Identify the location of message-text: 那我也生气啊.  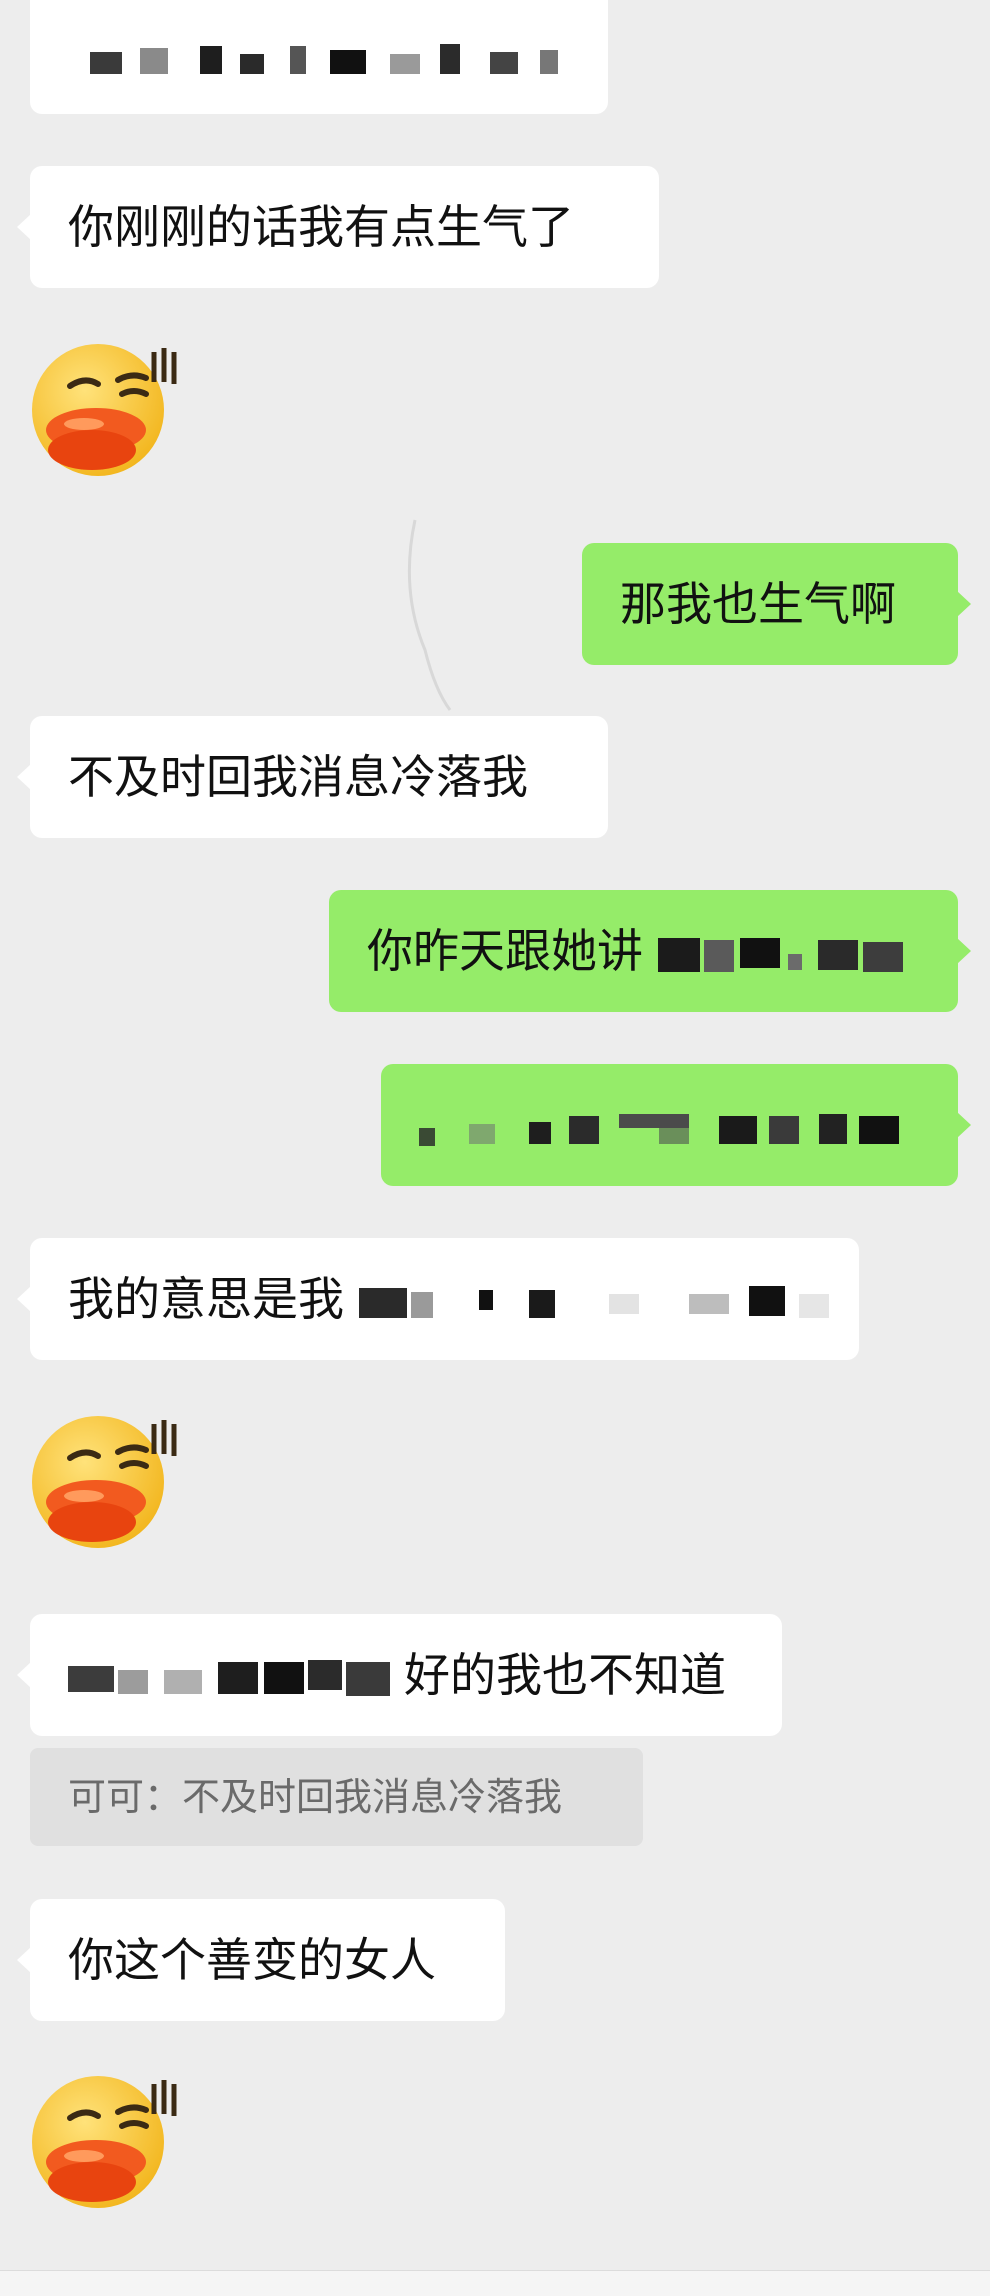
(758, 604).